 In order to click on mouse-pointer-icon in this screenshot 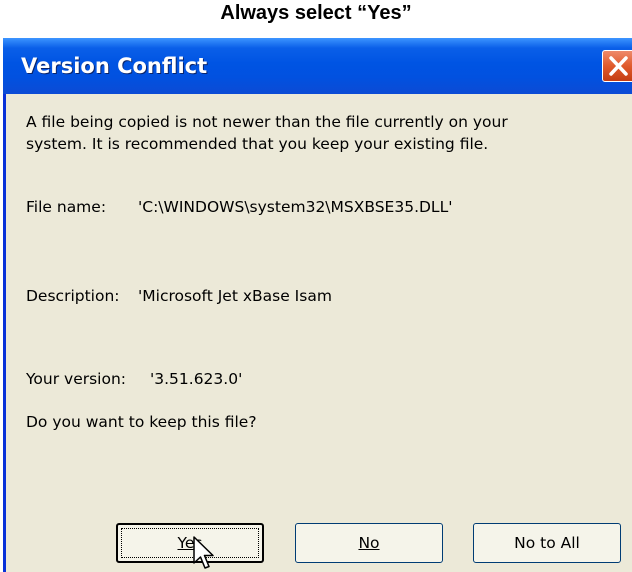, I will do `click(203, 552)`.